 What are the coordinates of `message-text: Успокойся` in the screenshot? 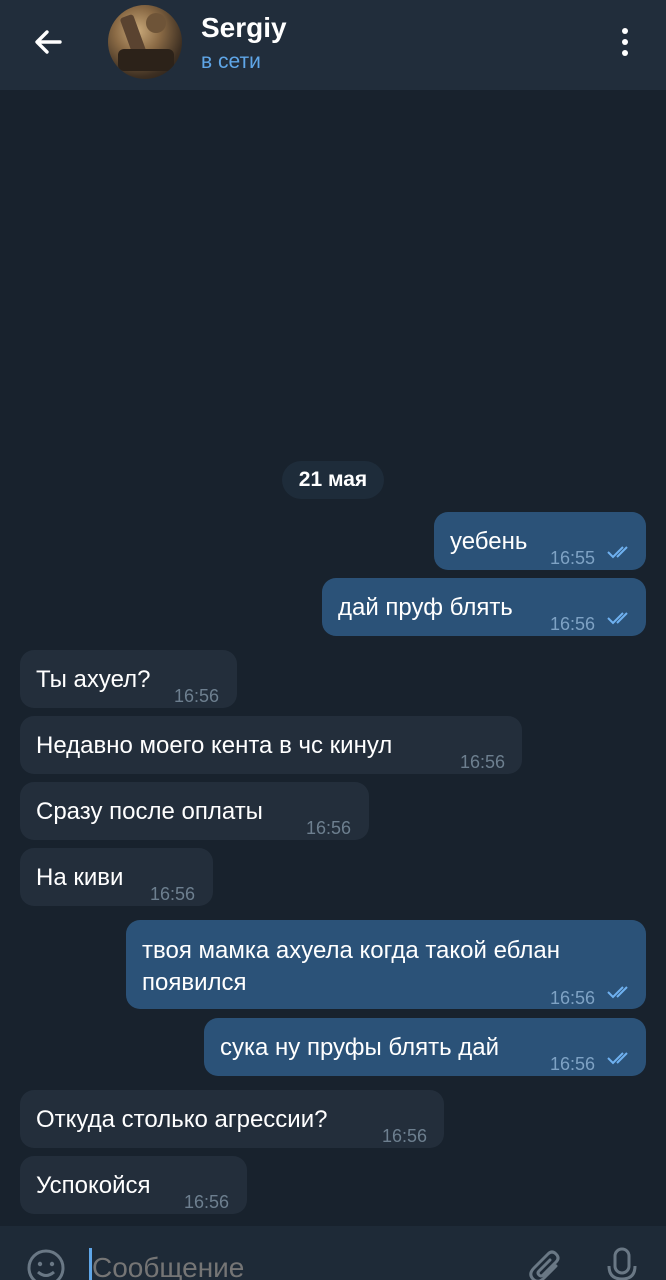 It's located at (93, 1185).